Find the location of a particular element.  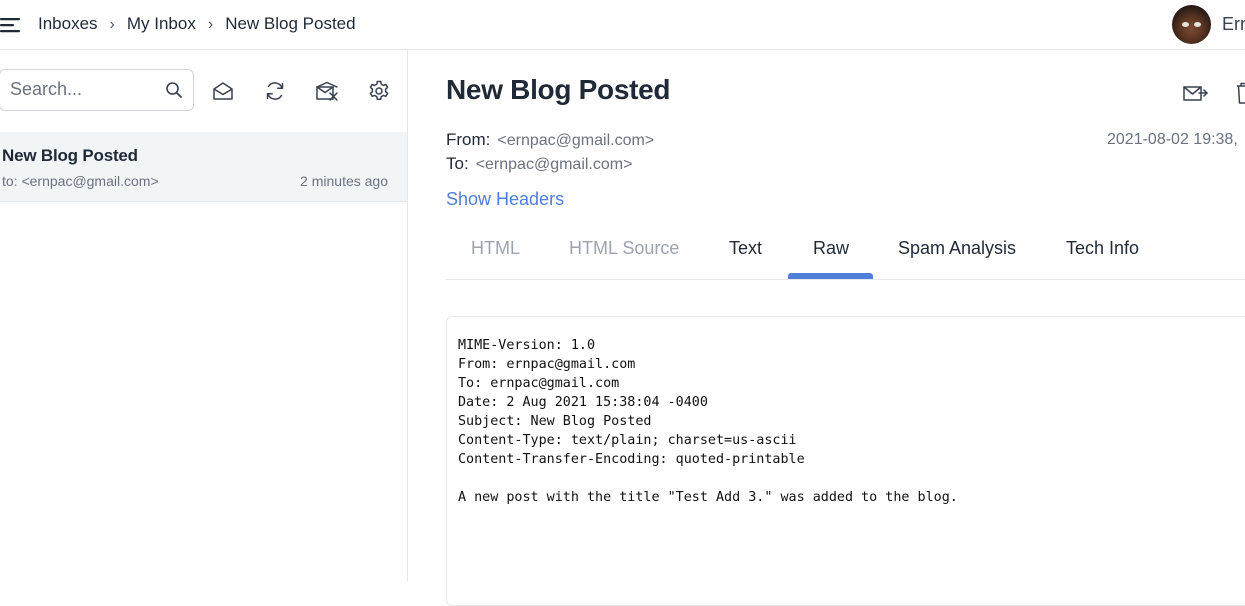

active-tab-indicator is located at coordinates (830, 276).